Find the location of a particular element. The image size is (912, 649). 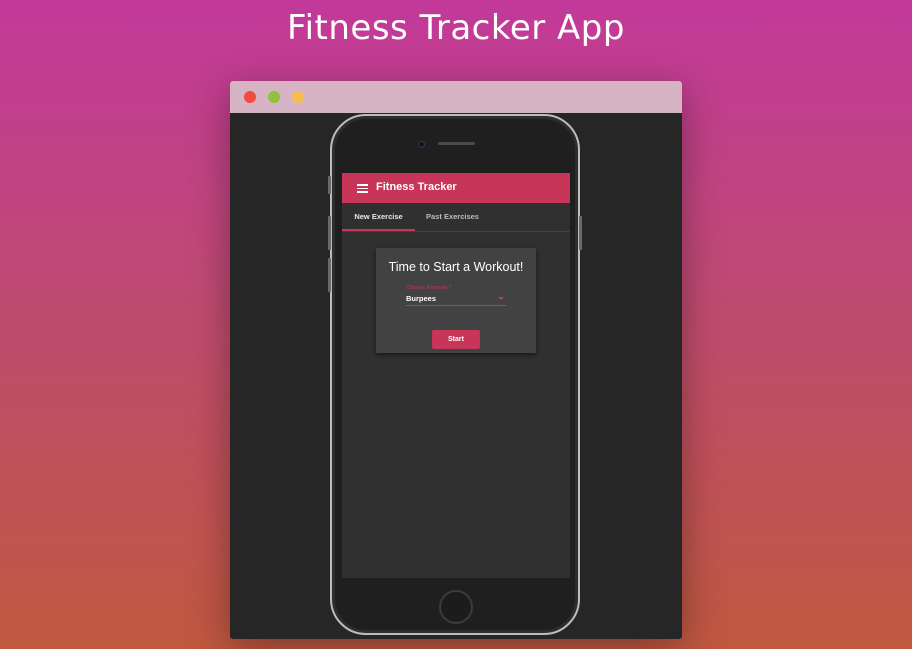

page-title: Fitness Tracker App is located at coordinates (456, 28).